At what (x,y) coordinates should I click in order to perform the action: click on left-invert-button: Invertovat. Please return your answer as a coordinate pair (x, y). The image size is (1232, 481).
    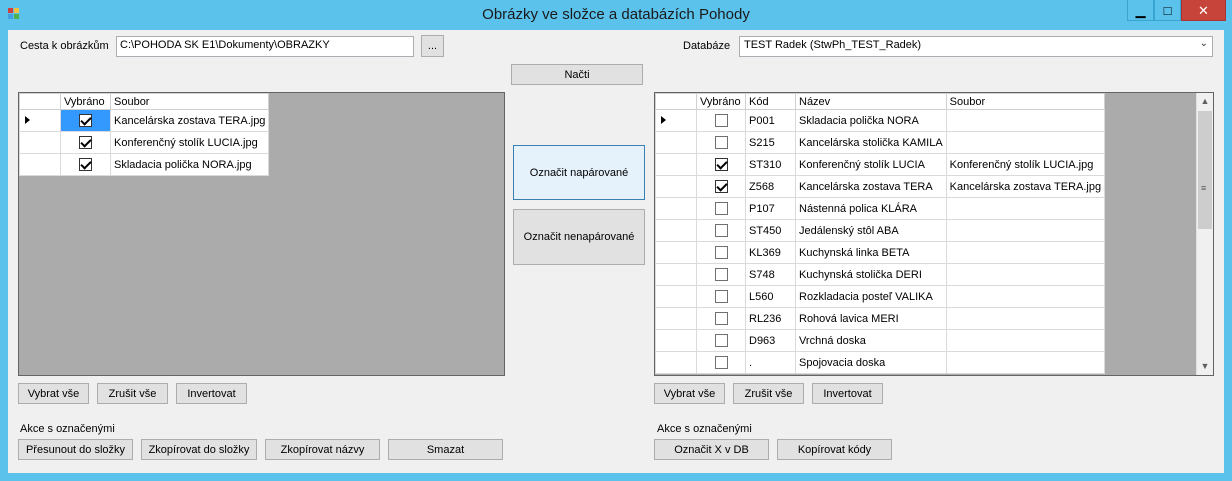
    Looking at the image, I should click on (211, 393).